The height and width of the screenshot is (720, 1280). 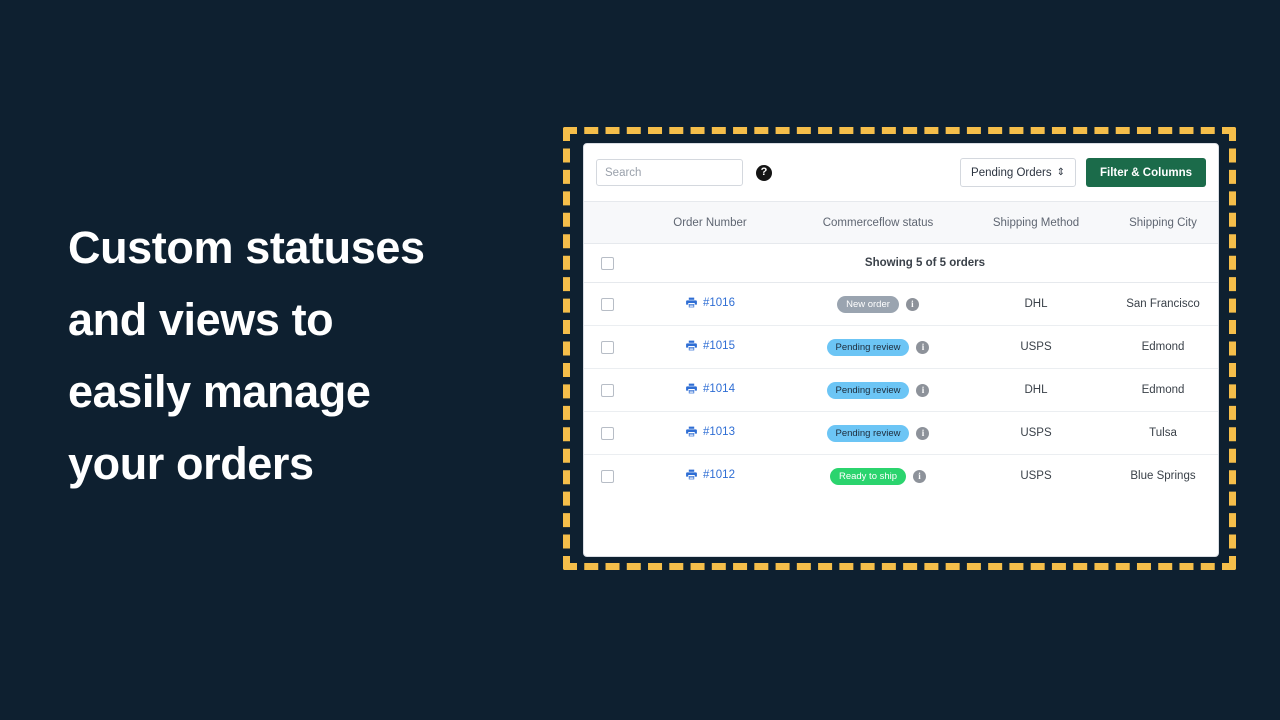 What do you see at coordinates (1162, 222) in the screenshot?
I see `column-header-shipping-city: Shipping City` at bounding box center [1162, 222].